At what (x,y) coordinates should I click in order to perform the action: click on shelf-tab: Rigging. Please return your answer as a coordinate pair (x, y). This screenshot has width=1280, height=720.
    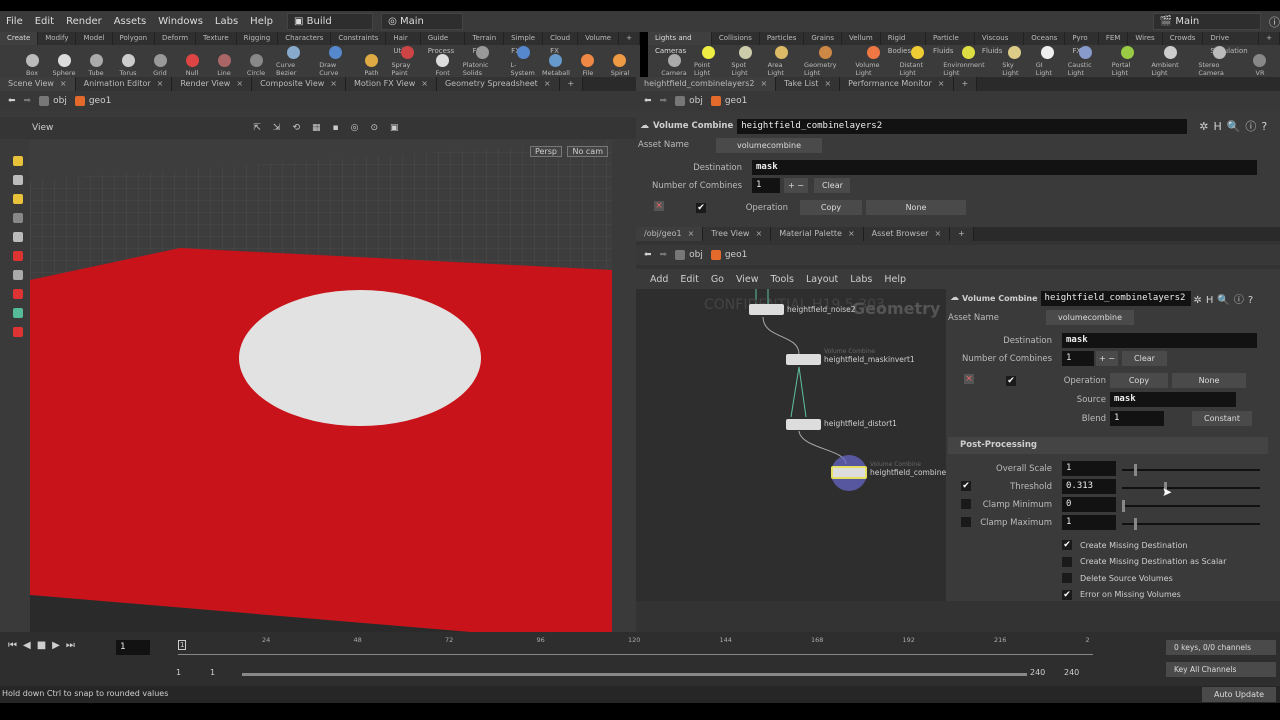
    Looking at the image, I should click on (258, 38).